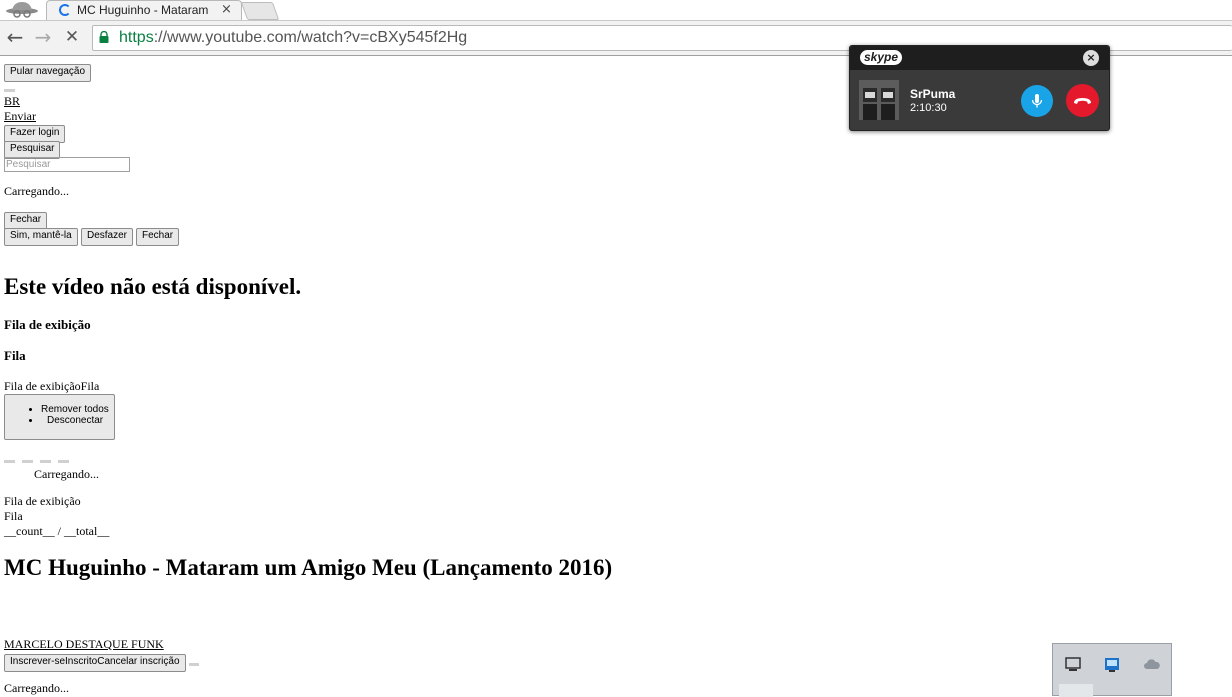  Describe the element at coordinates (65, 10) in the screenshot. I see `loading-spinner-icon` at that location.